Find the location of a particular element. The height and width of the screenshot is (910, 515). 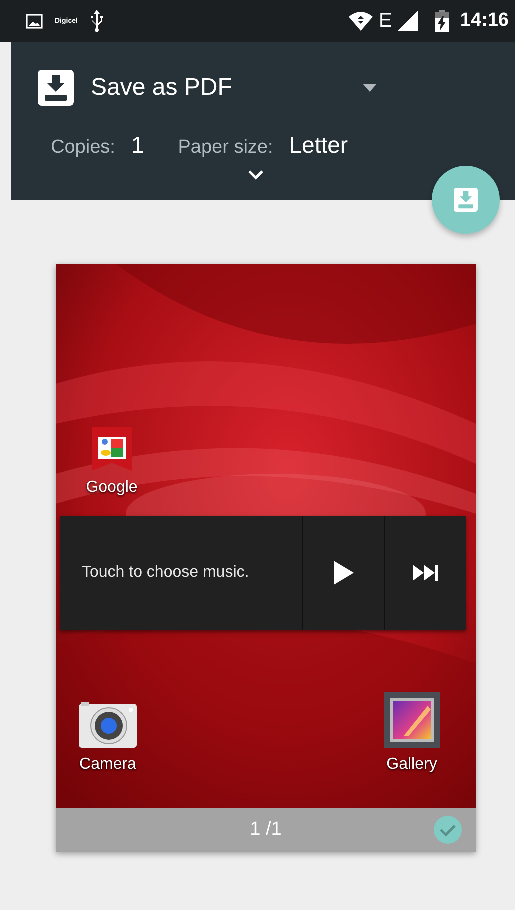

app-label: Camera is located at coordinates (108, 765).